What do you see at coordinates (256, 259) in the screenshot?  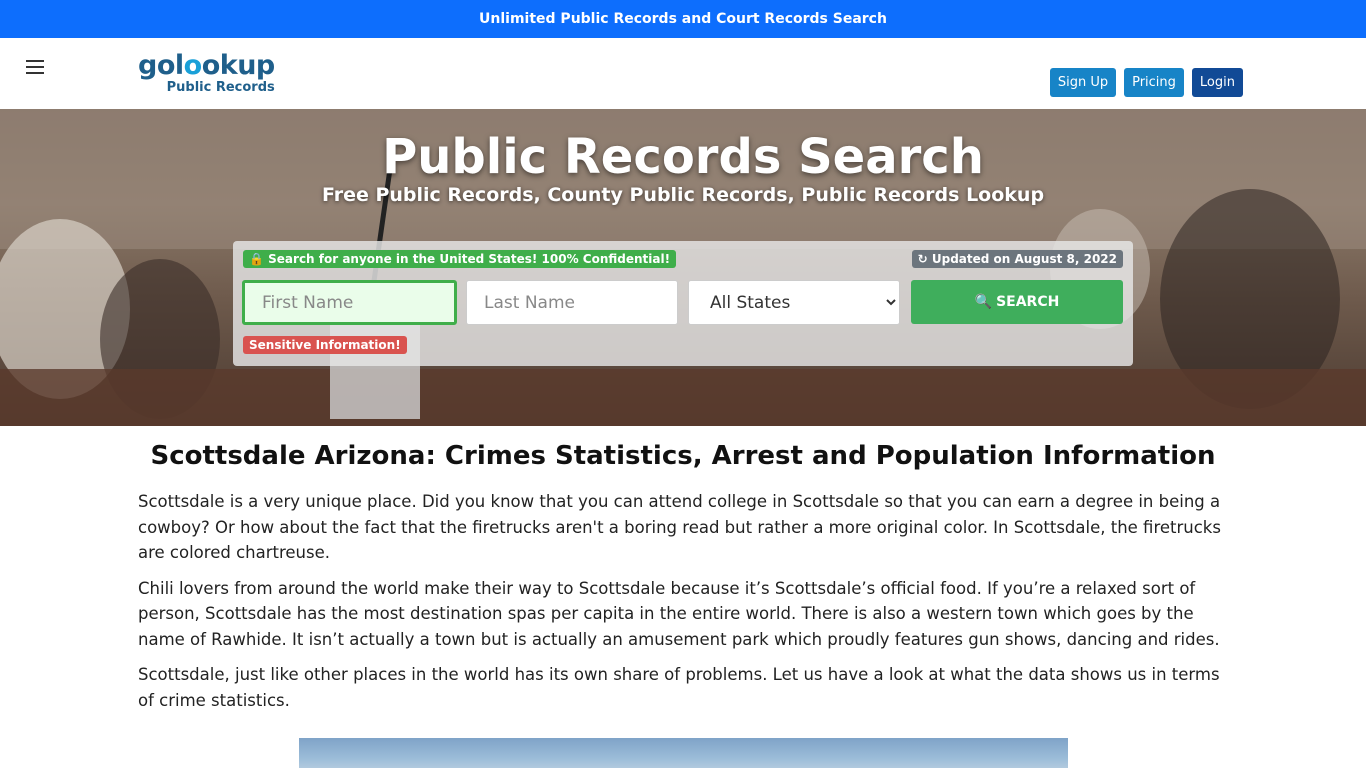 I see `lock-icon: 🔒` at bounding box center [256, 259].